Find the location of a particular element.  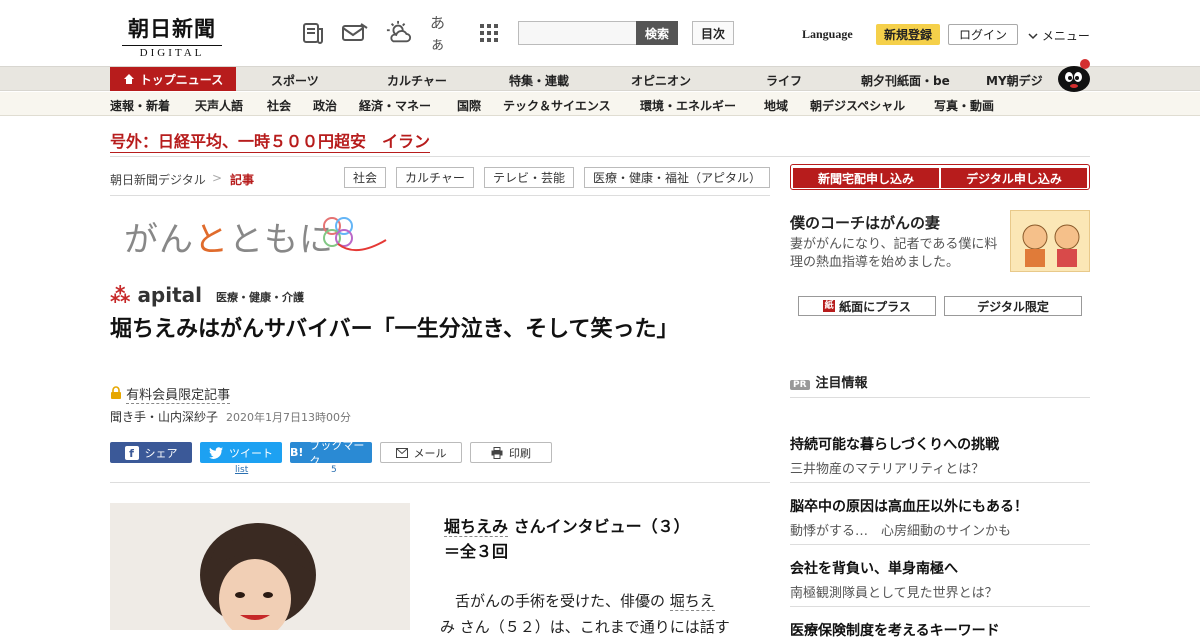

logo-main-text: 朝日新聞 is located at coordinates (172, 28).